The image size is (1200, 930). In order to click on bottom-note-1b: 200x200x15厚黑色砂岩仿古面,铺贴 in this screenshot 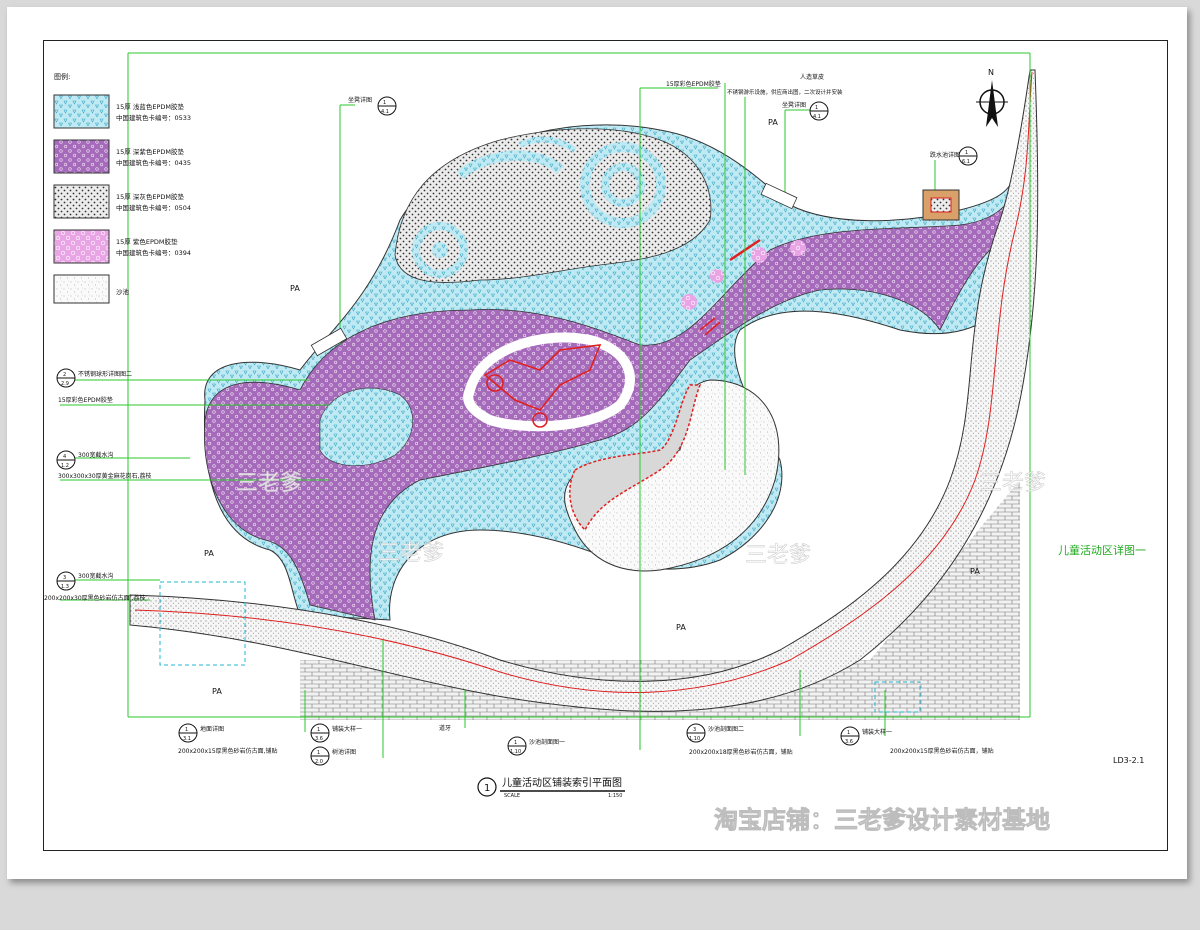, I will do `click(228, 751)`.